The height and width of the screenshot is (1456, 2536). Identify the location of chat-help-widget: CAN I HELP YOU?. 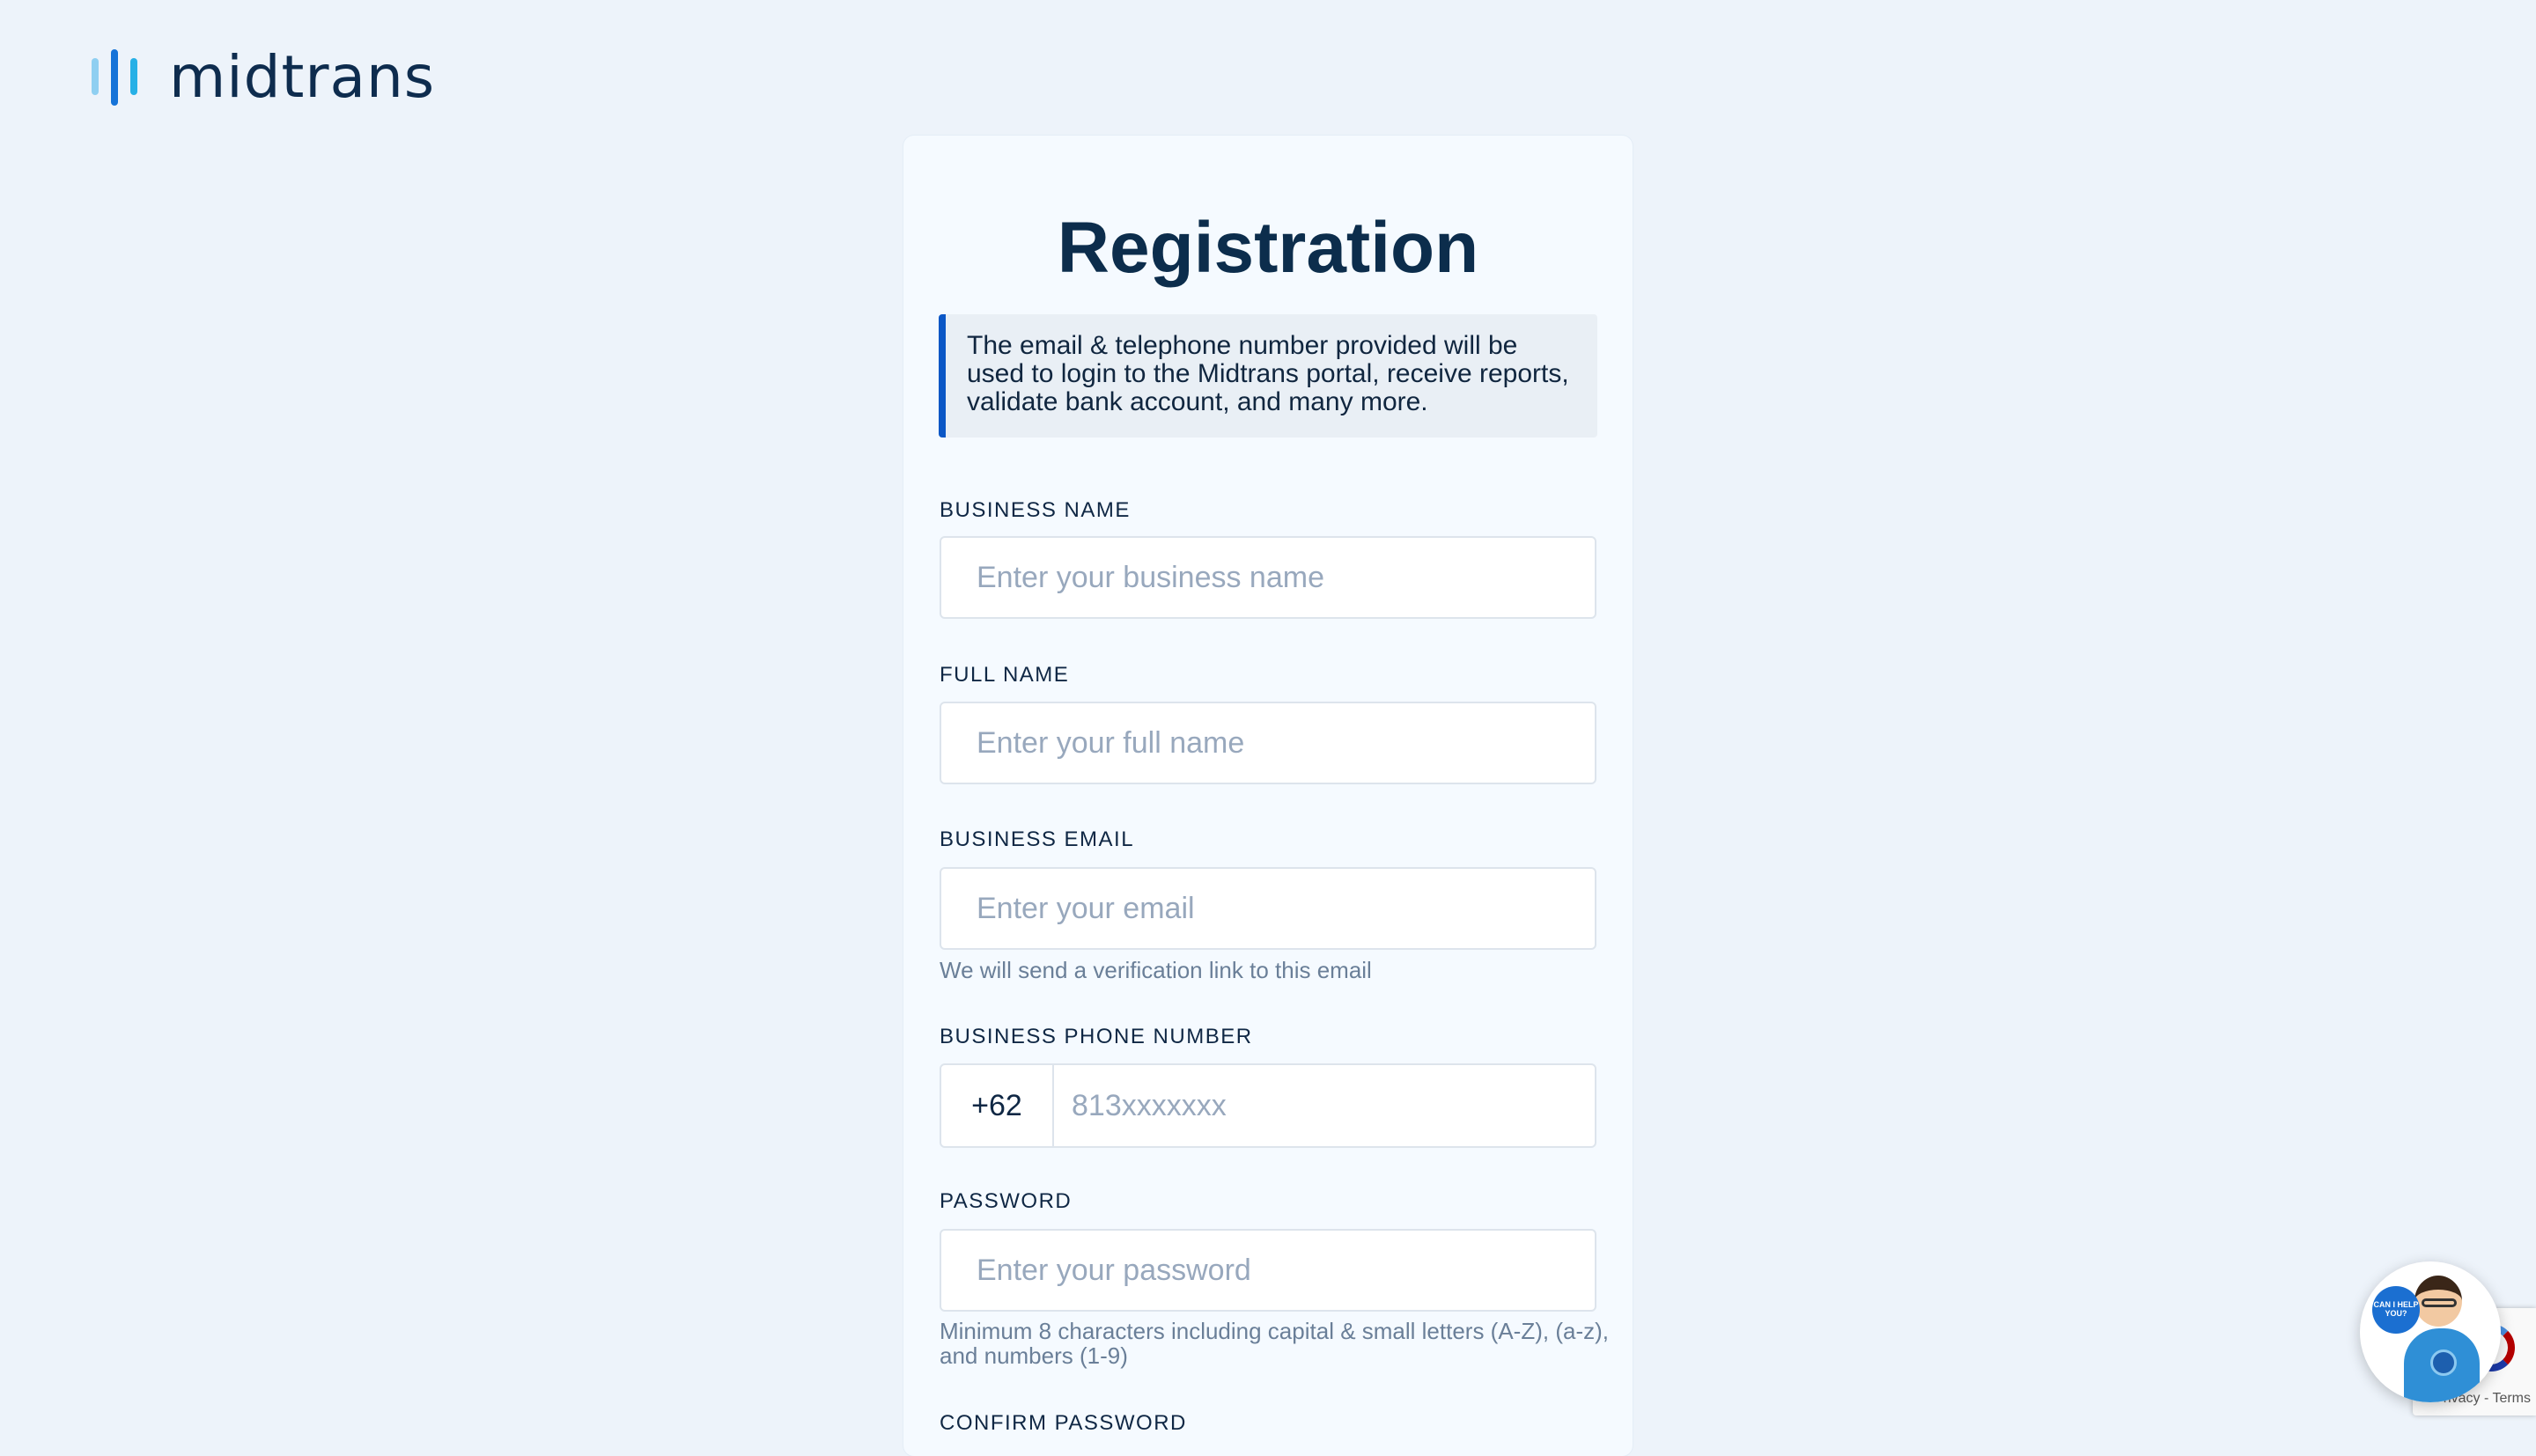
(2430, 1331).